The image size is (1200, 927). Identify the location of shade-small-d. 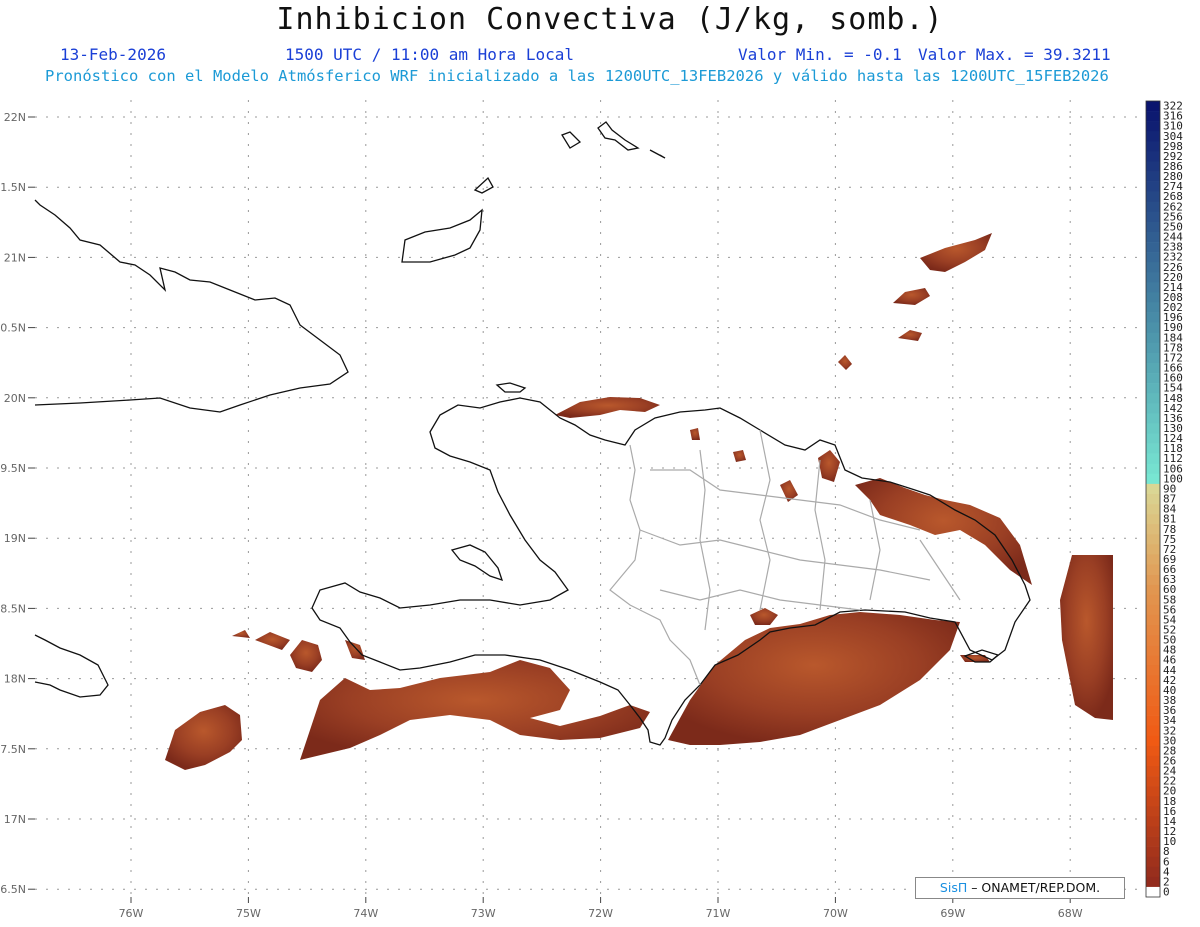
(739, 456).